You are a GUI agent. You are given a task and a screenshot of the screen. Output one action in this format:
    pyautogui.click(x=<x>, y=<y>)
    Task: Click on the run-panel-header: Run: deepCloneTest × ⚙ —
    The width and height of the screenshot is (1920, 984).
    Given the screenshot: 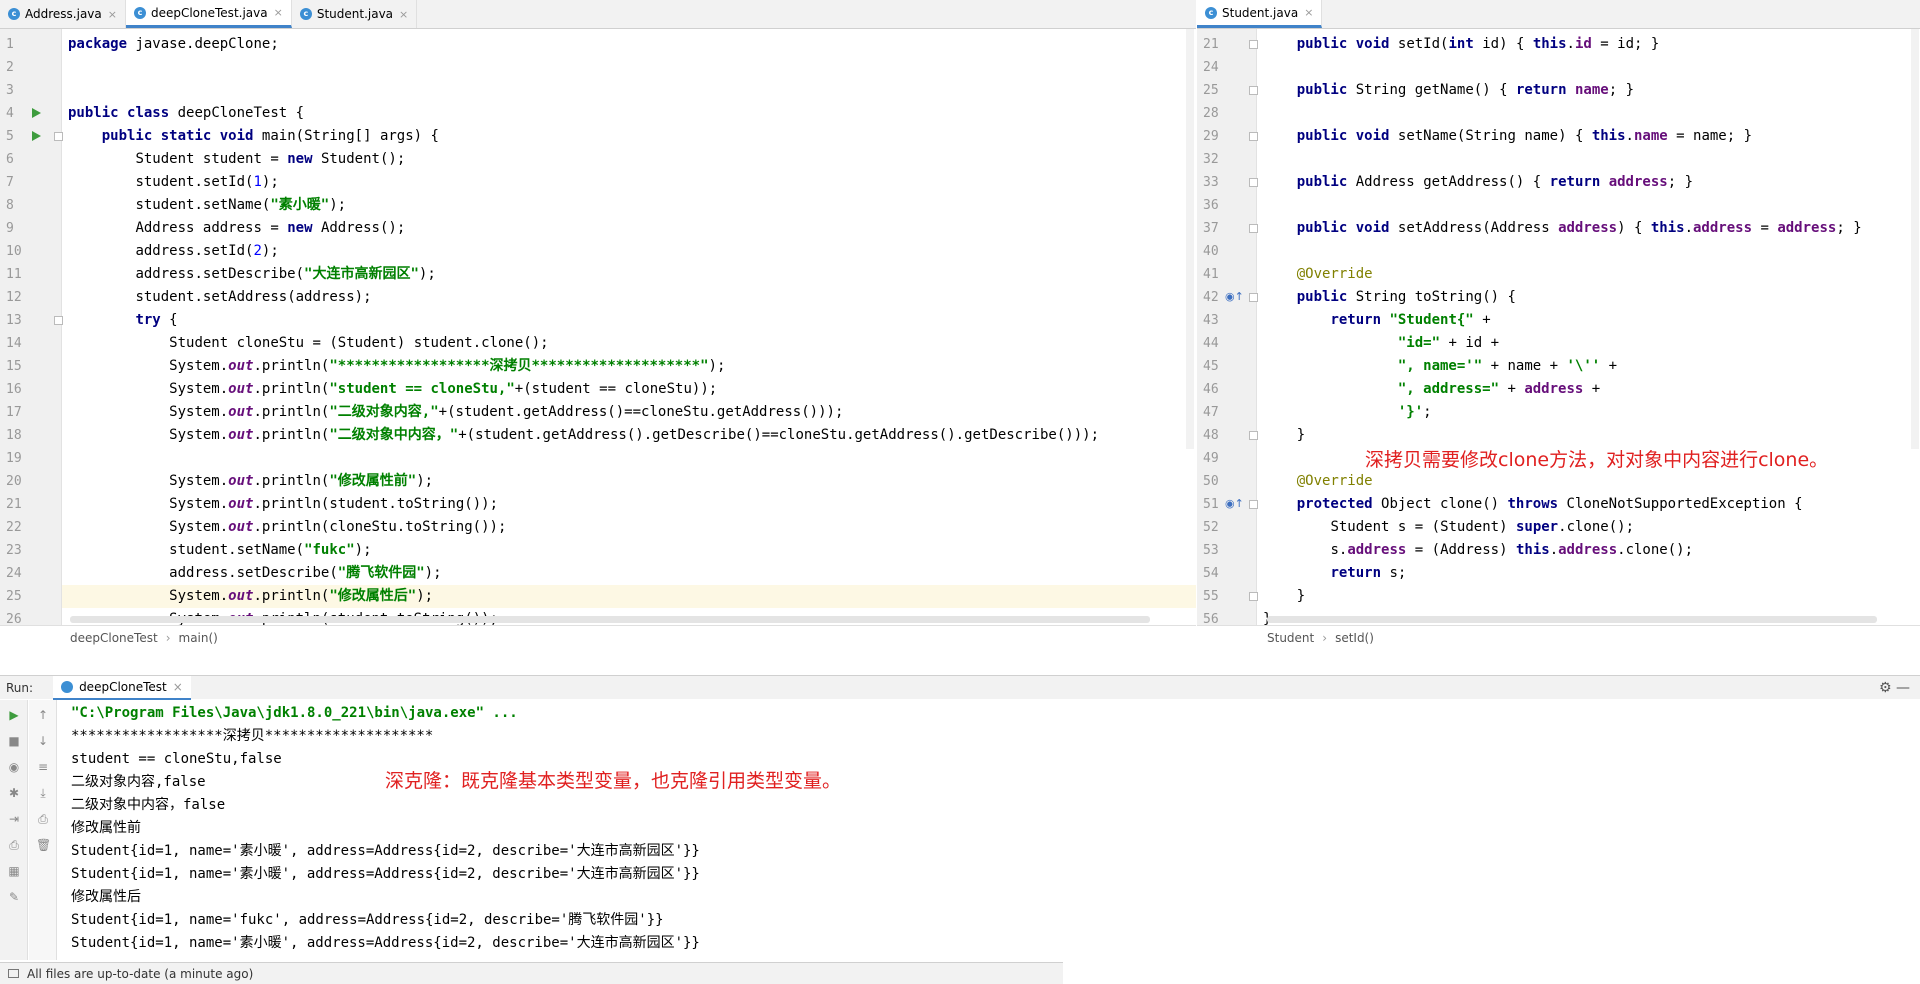 What is the action you would take?
    pyautogui.click(x=960, y=687)
    